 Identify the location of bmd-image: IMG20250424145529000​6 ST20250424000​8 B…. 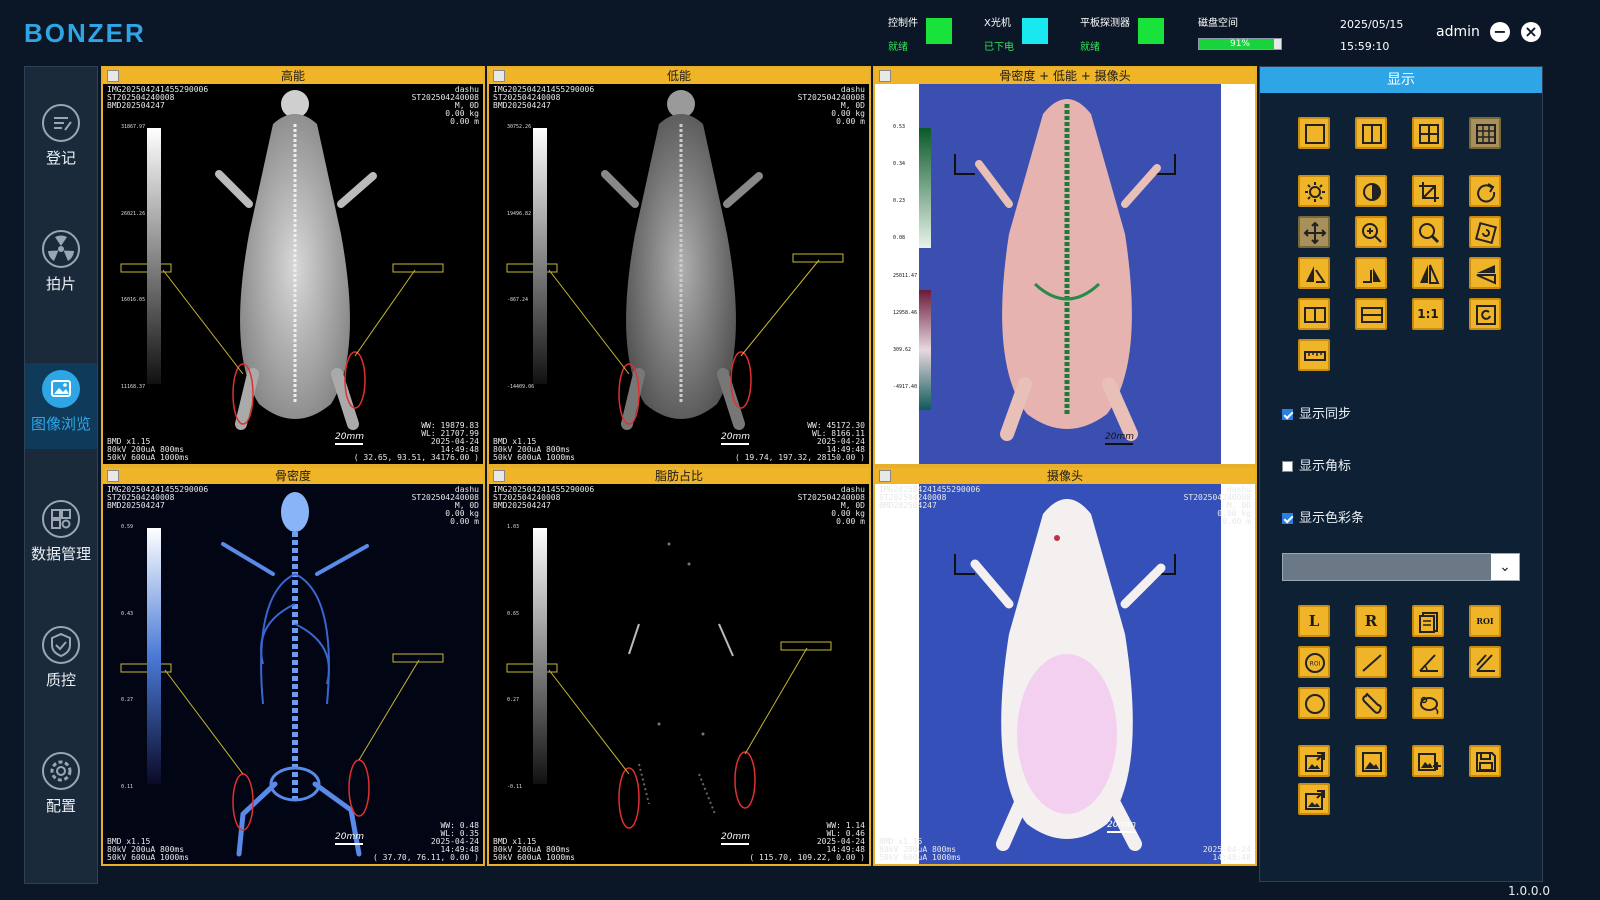
(293, 674).